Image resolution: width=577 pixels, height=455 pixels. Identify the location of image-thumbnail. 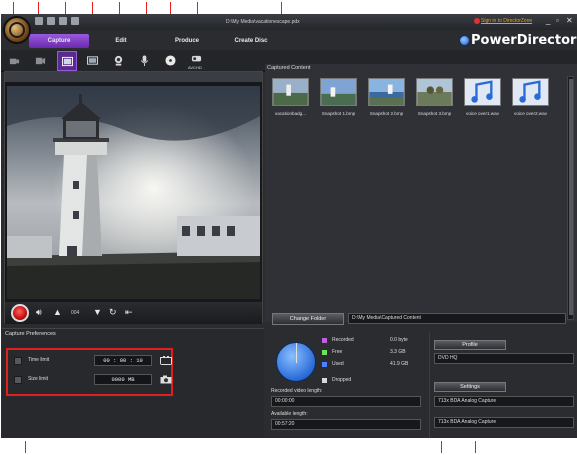
(338, 92).